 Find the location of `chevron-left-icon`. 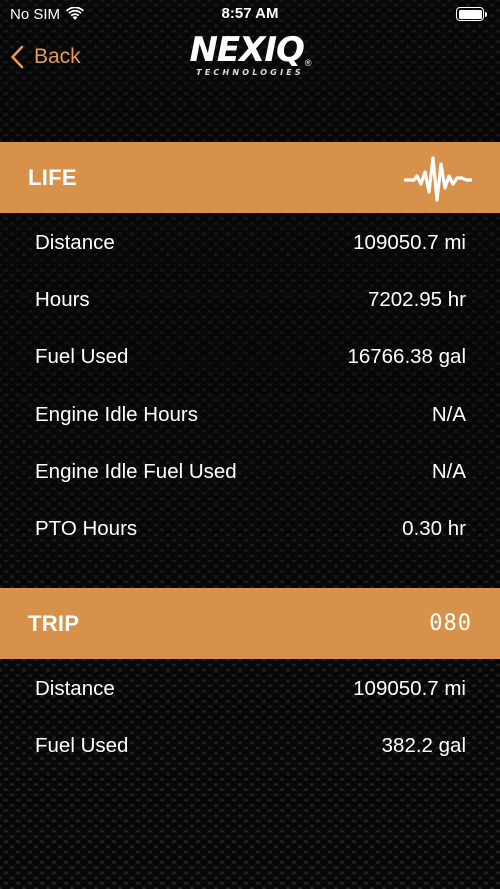

chevron-left-icon is located at coordinates (17, 57).